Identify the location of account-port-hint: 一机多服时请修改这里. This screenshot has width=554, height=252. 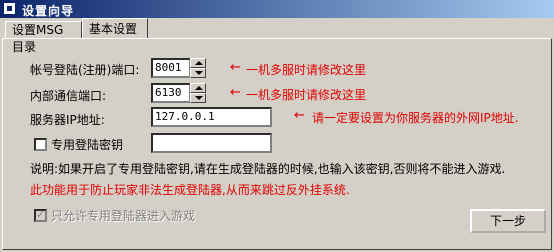
(306, 70).